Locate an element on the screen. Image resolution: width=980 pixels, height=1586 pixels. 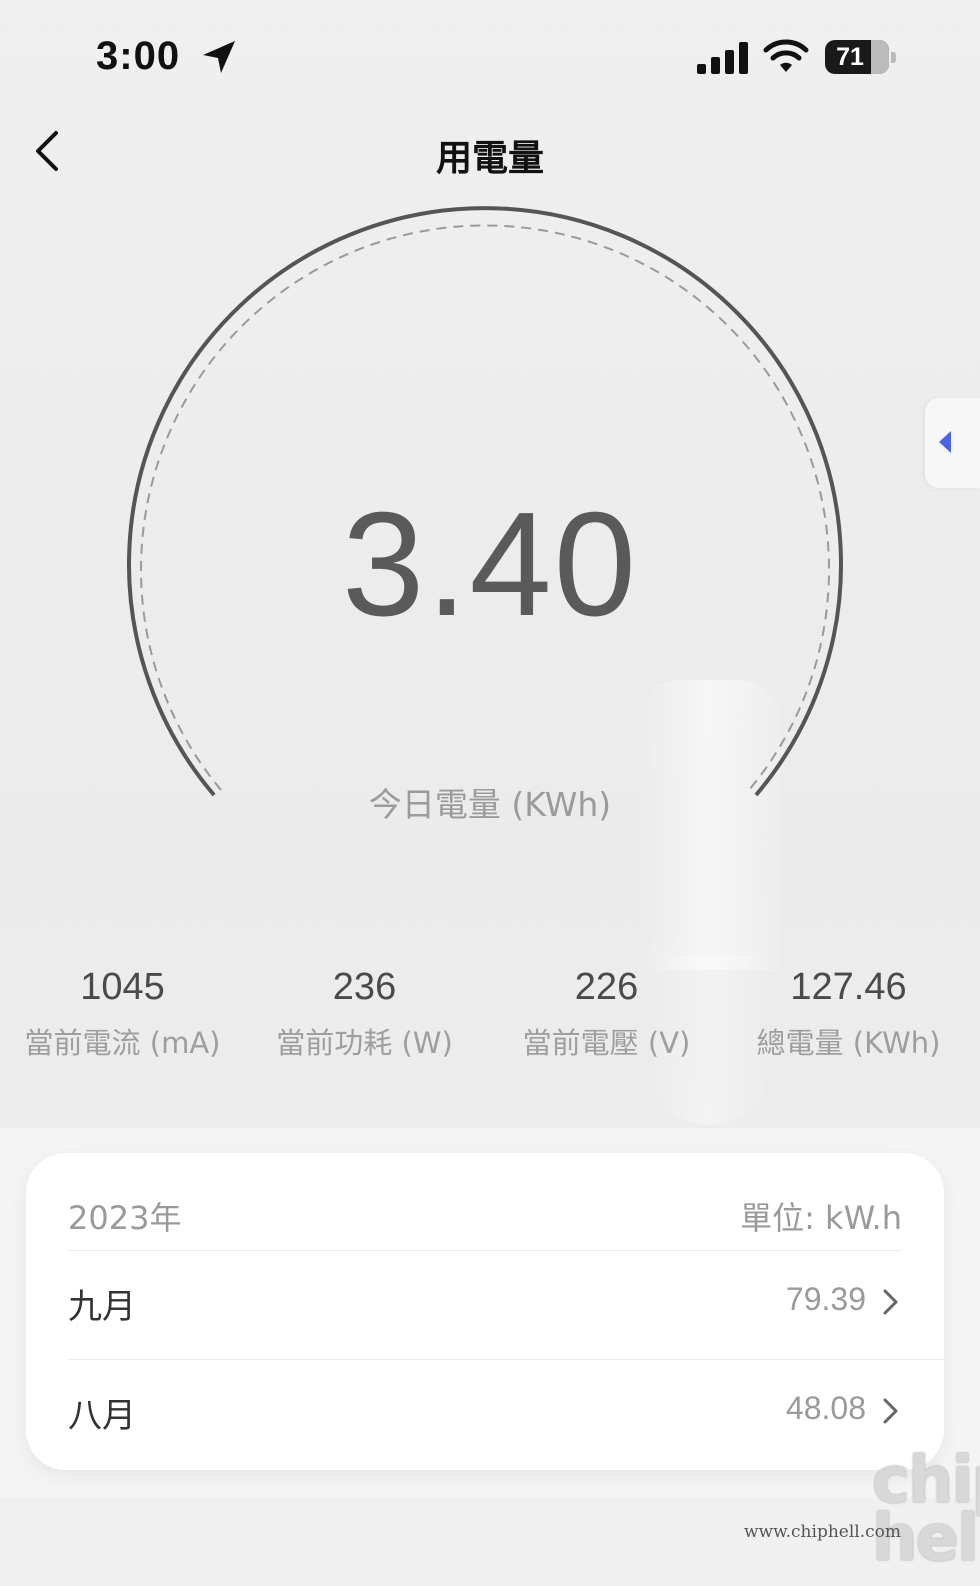
stat-value: 127.46 is located at coordinates (848, 987).